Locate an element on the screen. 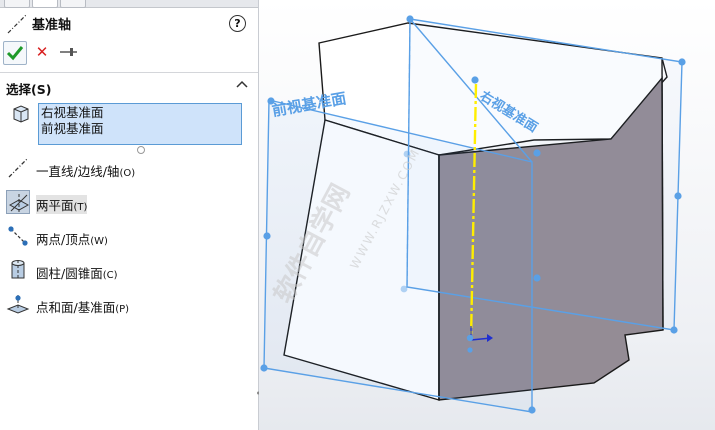 The height and width of the screenshot is (430, 715). option-shortcut: (P) is located at coordinates (122, 309).